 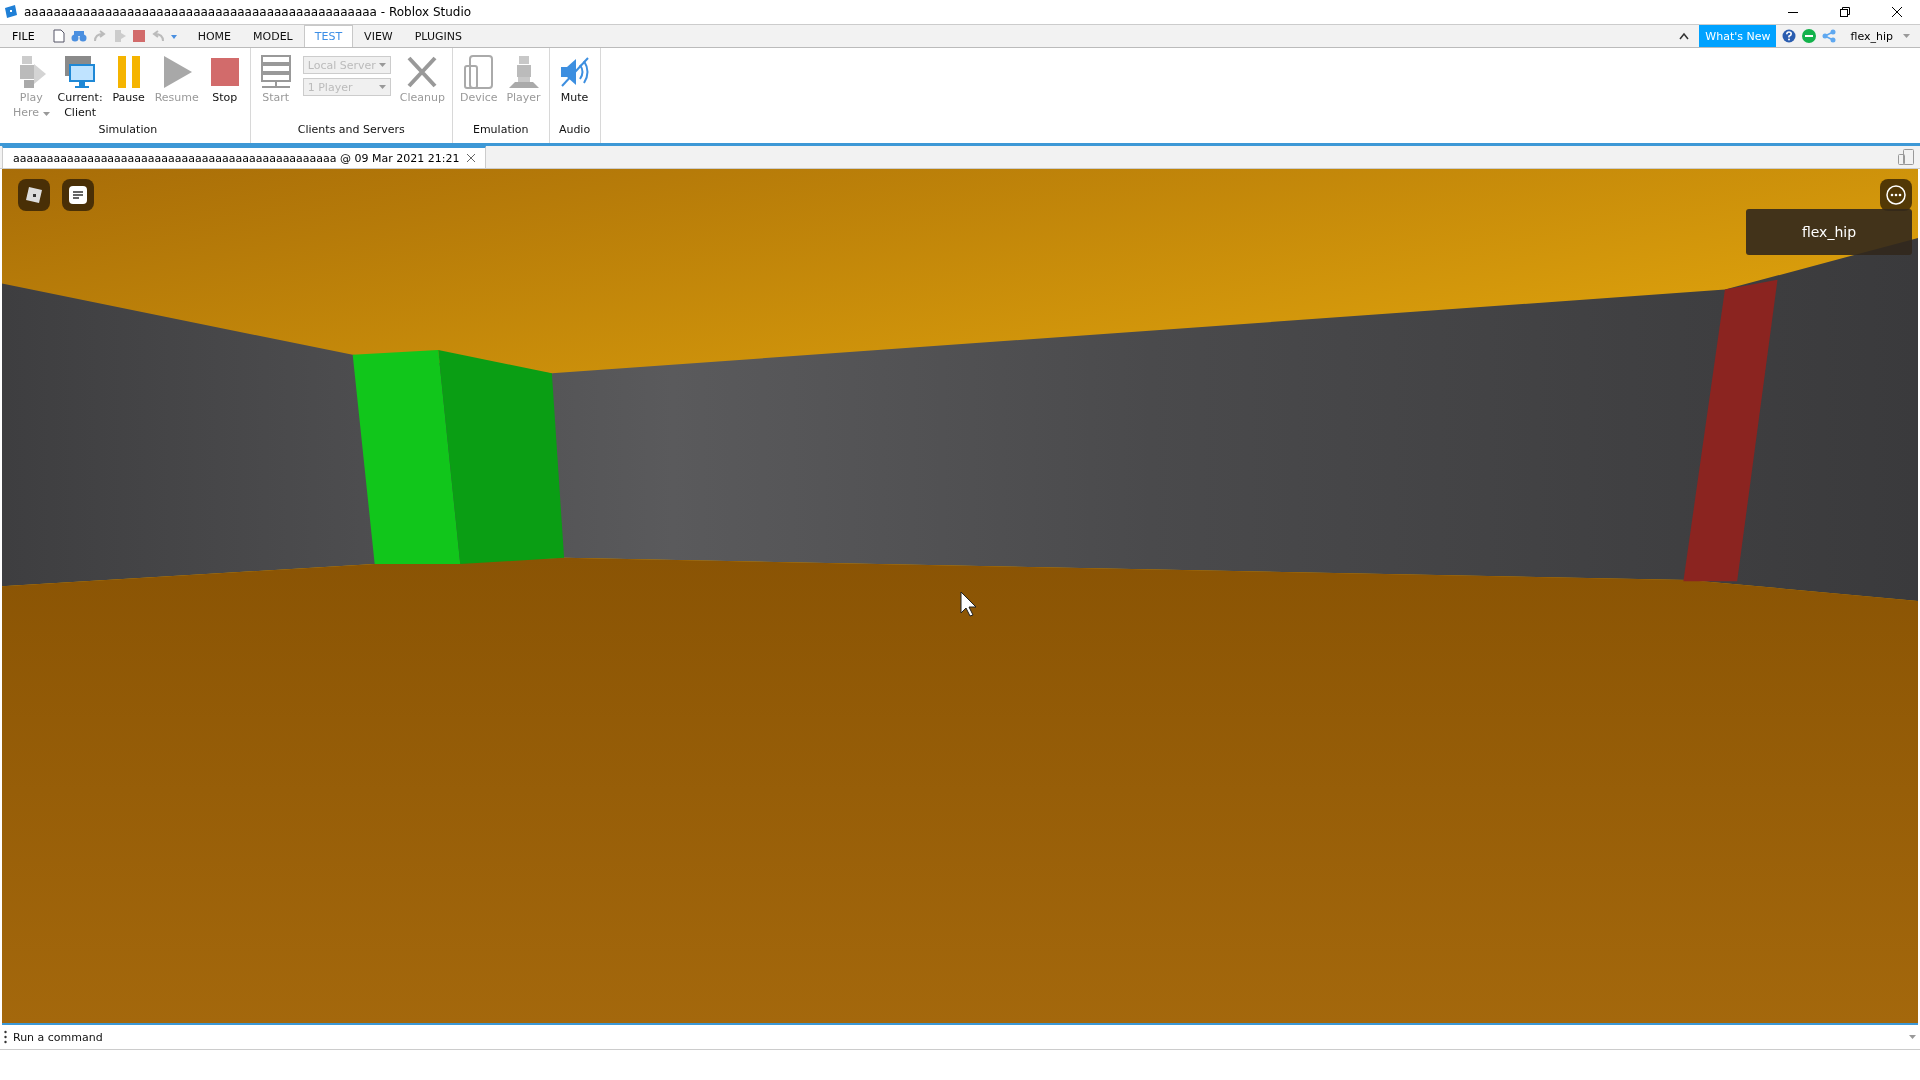 I want to click on ribbon-button: Pause, so click(x=128, y=88).